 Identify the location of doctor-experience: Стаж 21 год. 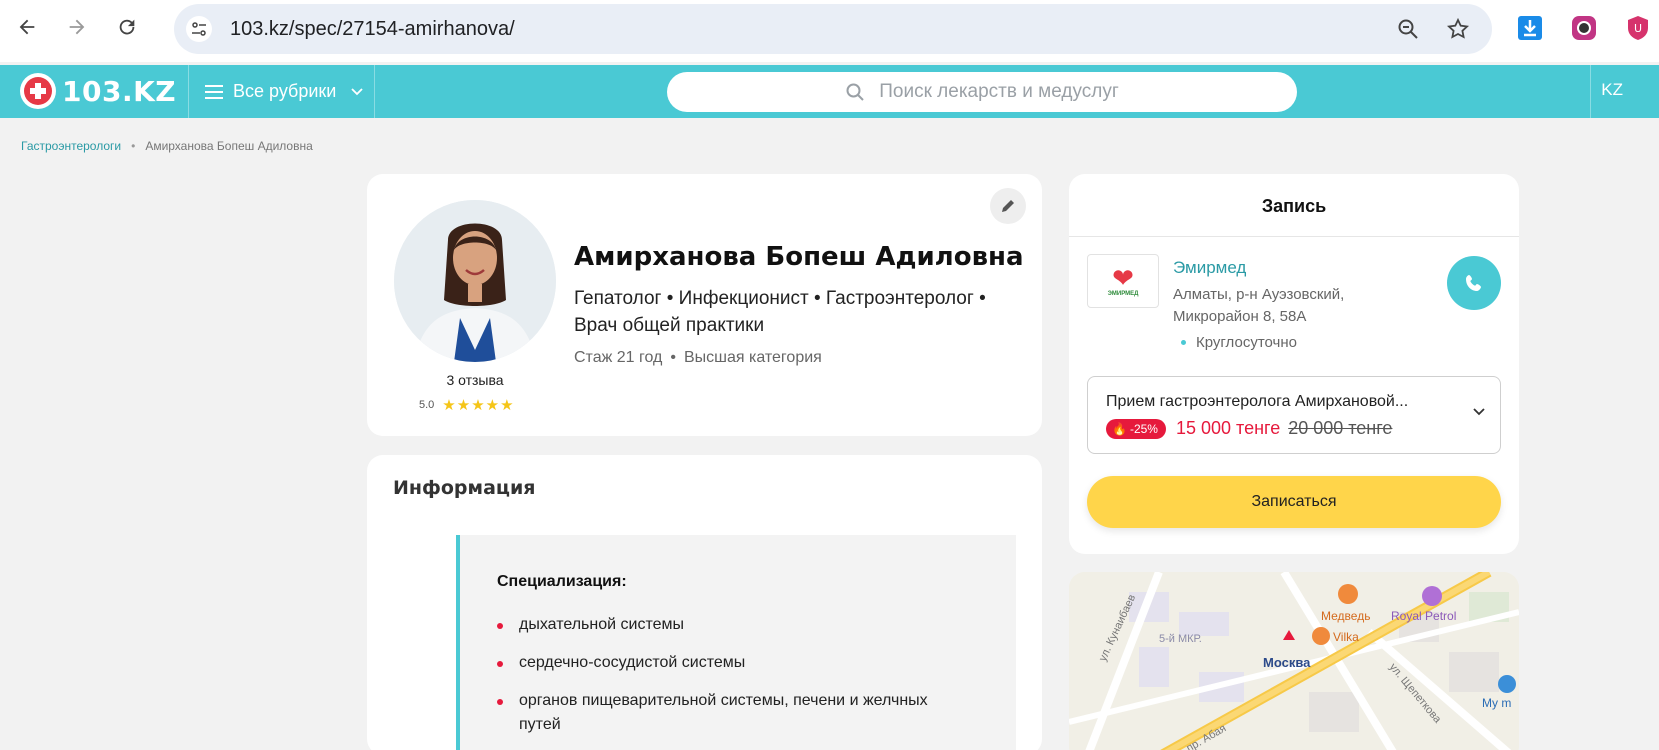
(618, 357).